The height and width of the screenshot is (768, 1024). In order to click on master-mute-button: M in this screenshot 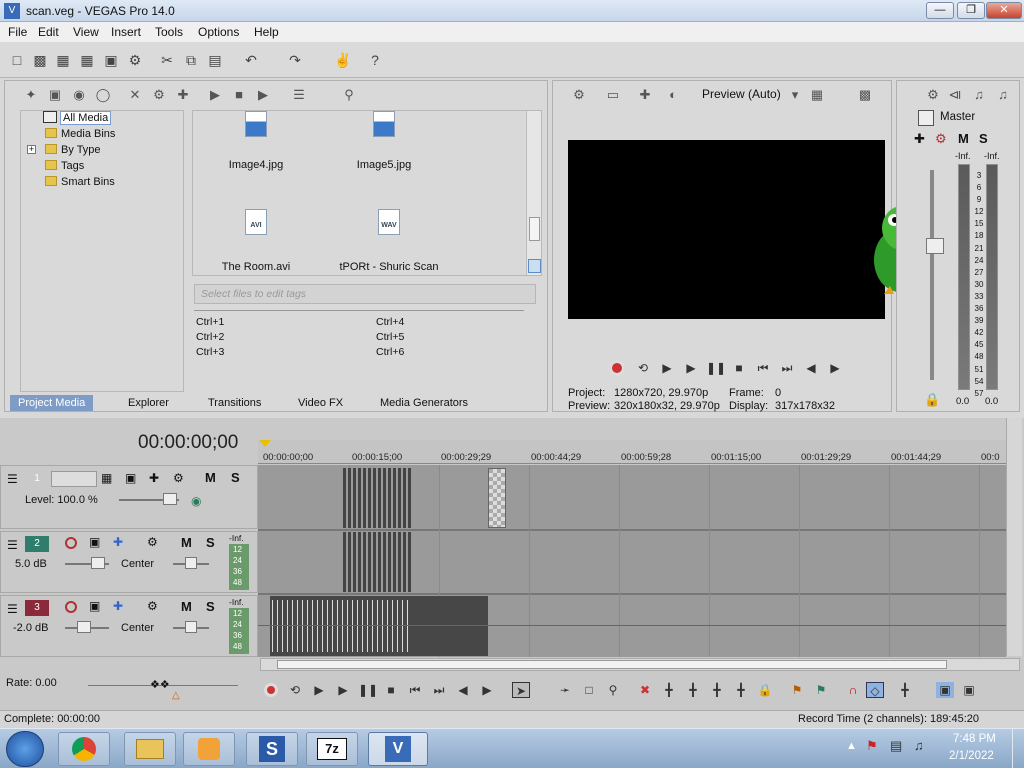, I will do `click(963, 138)`.